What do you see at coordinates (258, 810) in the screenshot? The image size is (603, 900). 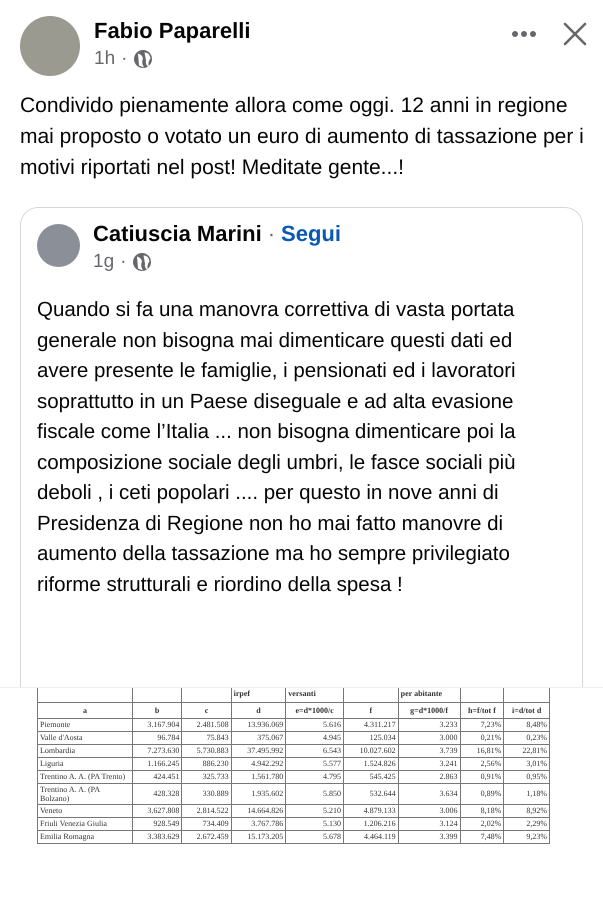 I see `table-cell: 14.664.826` at bounding box center [258, 810].